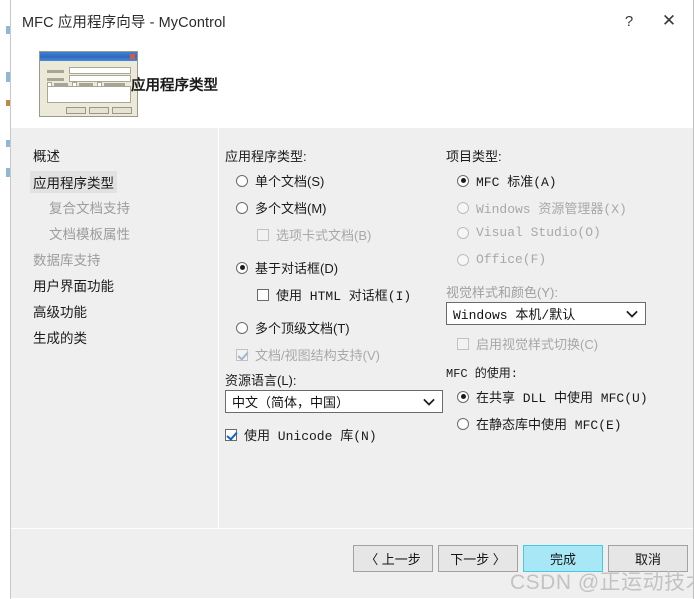 The width and height of the screenshot is (694, 599). Describe the element at coordinates (124, 23) in the screenshot. I see `window-title: MFC 应用程序向导 - MyControl` at that location.